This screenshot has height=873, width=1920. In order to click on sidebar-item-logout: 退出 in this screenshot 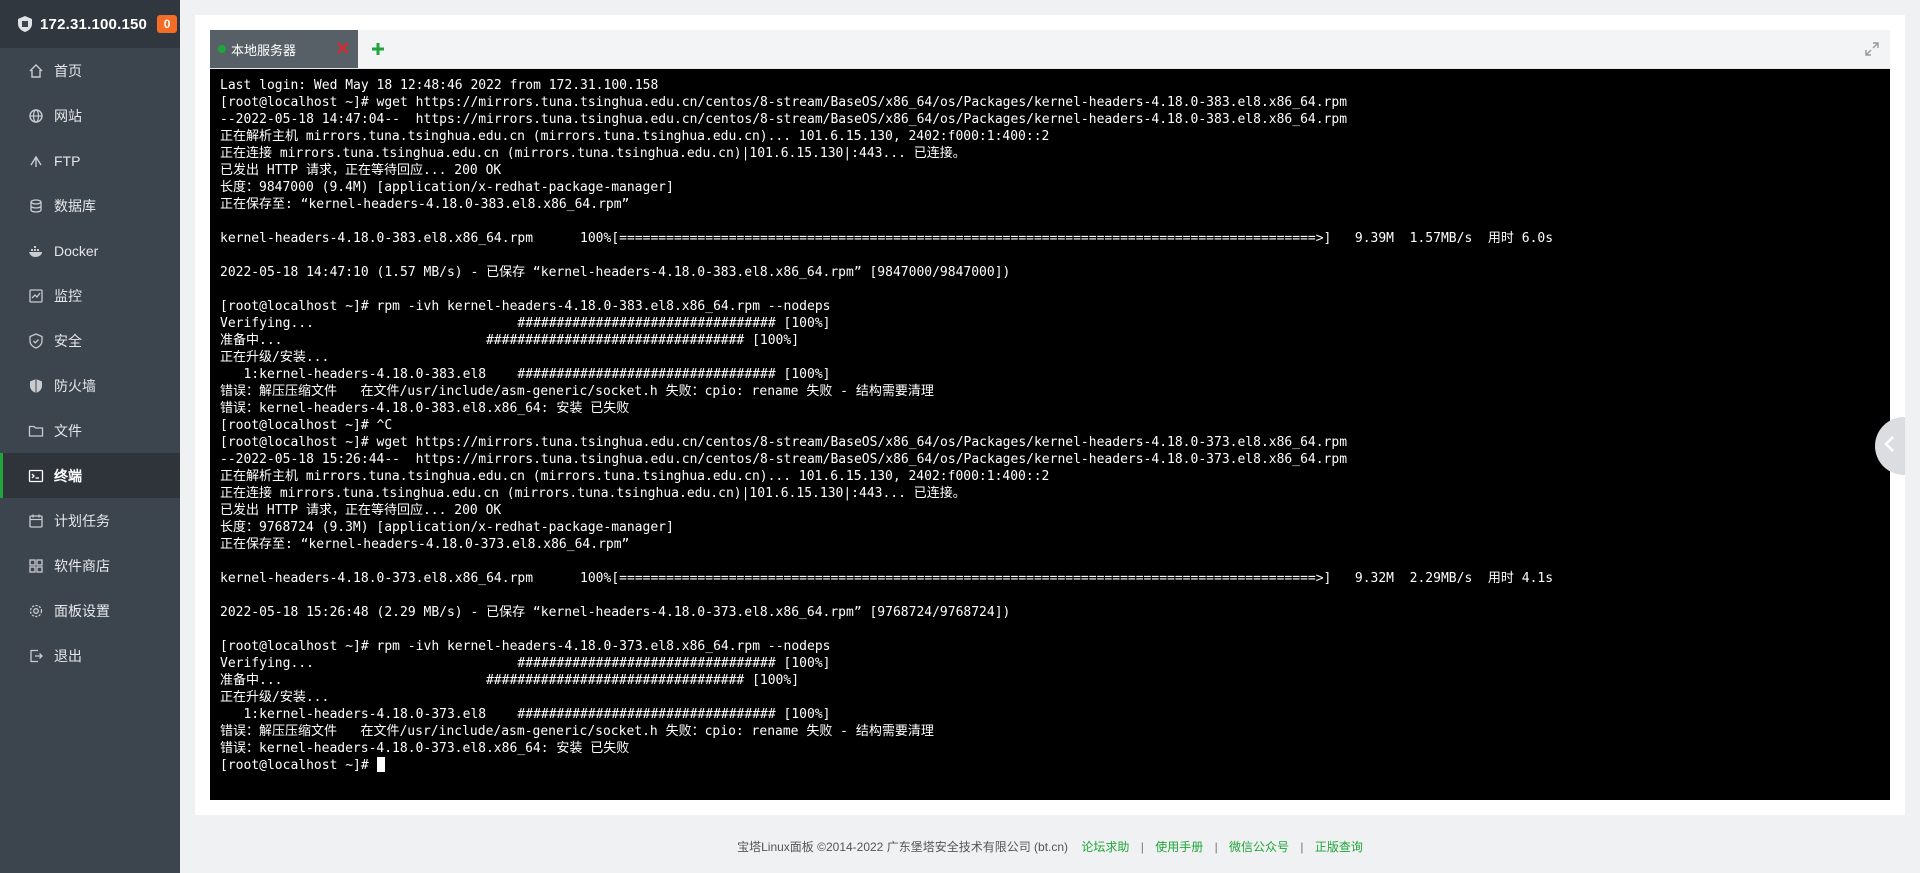, I will do `click(90, 655)`.